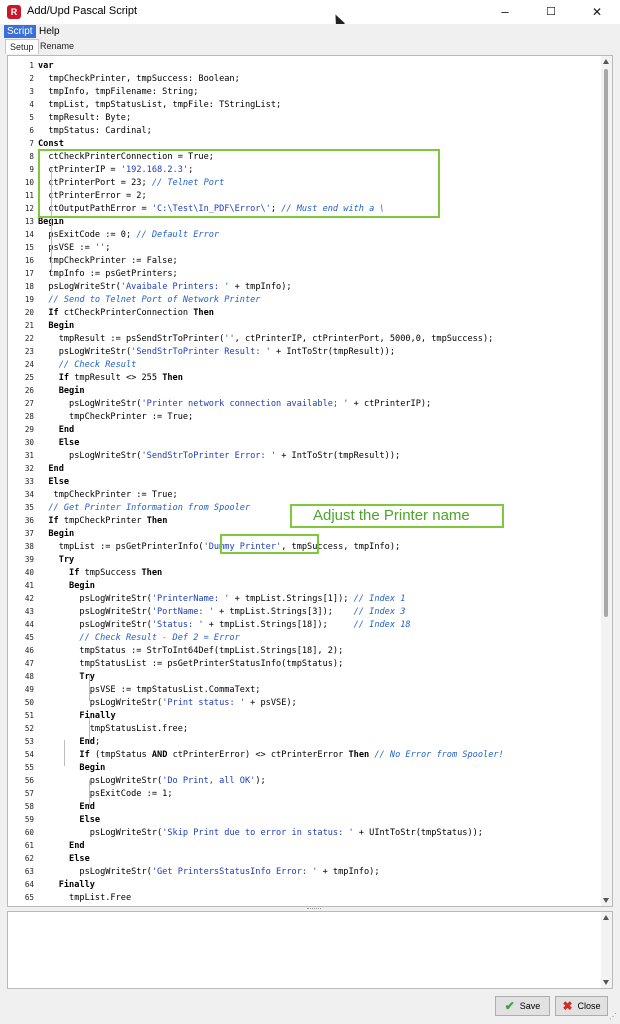 This screenshot has width=620, height=1024. I want to click on editor-scrollbar, so click(606, 481).